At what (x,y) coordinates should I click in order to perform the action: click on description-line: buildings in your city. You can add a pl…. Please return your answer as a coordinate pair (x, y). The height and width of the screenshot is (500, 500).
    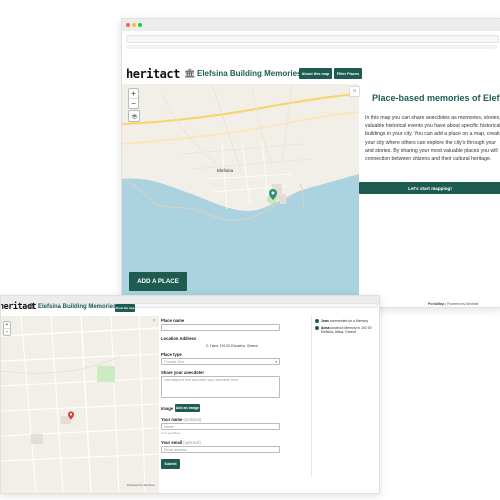
    Looking at the image, I should click on (432, 134).